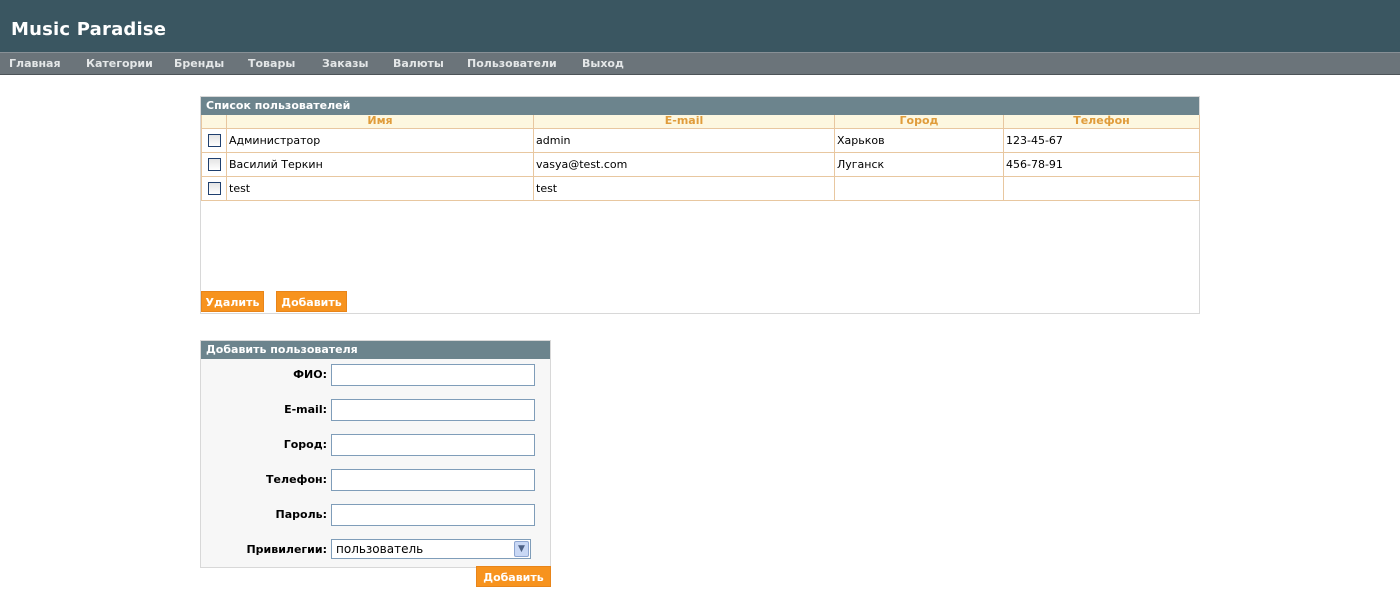 The height and width of the screenshot is (602, 1400). What do you see at coordinates (513, 576) in the screenshot?
I see `submit-add-user-button: Добавить` at bounding box center [513, 576].